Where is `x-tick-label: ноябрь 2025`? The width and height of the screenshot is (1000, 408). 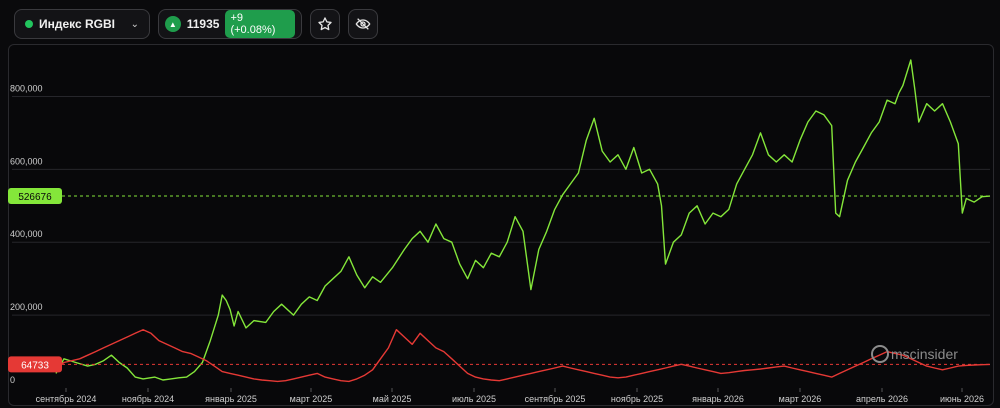
x-tick-label: ноябрь 2025 is located at coordinates (637, 399).